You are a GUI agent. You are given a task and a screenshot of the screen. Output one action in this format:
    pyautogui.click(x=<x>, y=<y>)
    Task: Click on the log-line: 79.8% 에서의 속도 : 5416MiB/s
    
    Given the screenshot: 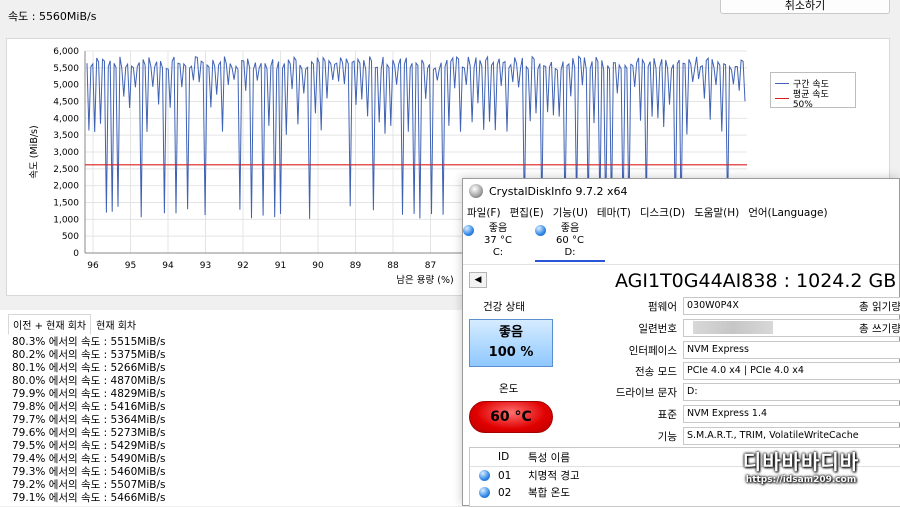 What is the action you would take?
    pyautogui.click(x=89, y=407)
    